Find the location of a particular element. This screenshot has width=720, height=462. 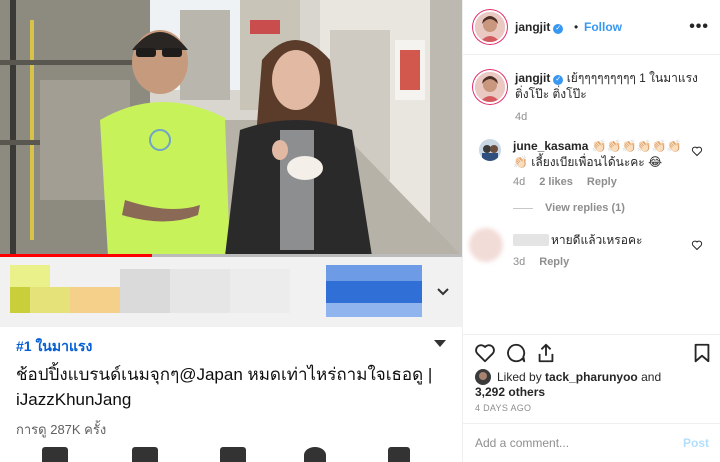

divider-line is located at coordinates (523, 208).